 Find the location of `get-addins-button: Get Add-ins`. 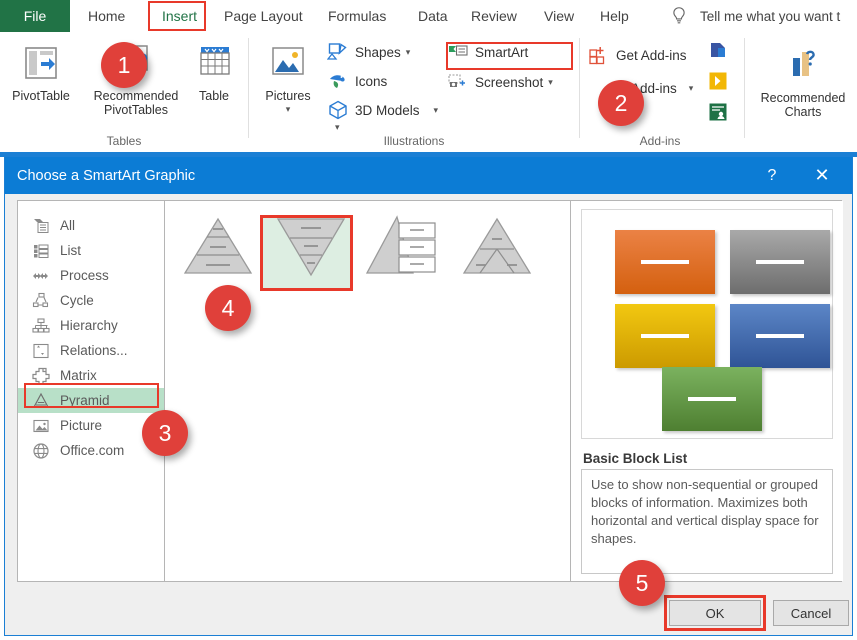

get-addins-button: Get Add-ins is located at coordinates (637, 55).